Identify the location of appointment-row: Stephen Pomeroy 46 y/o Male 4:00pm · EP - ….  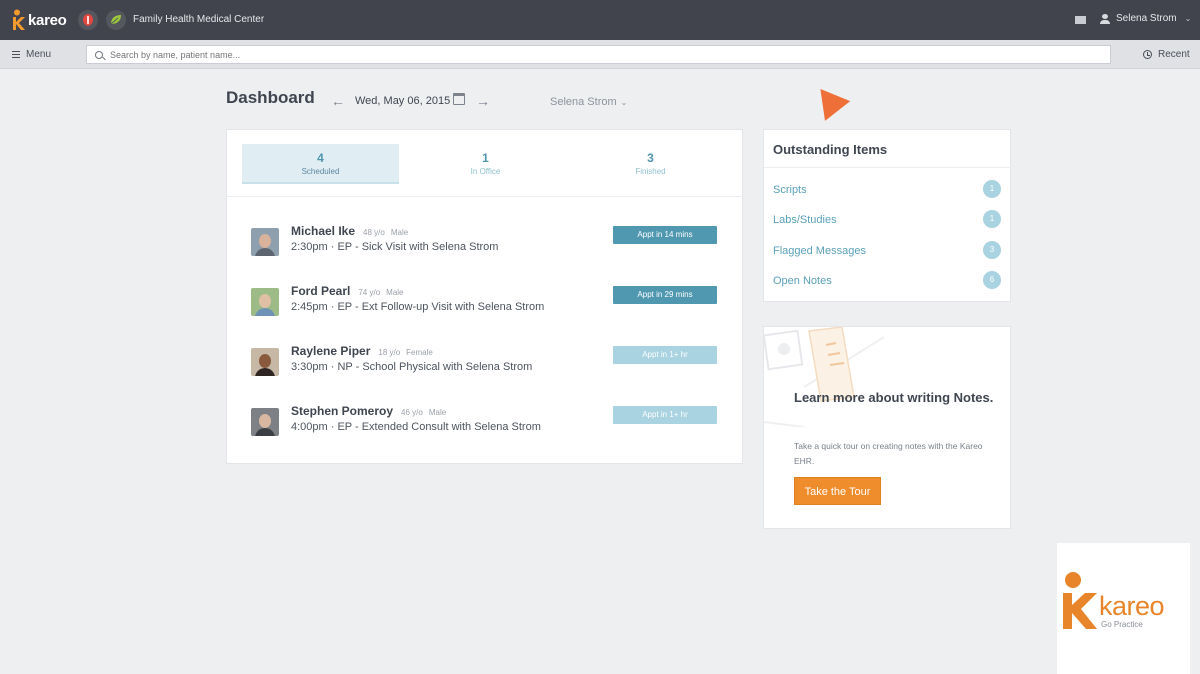
(486, 424).